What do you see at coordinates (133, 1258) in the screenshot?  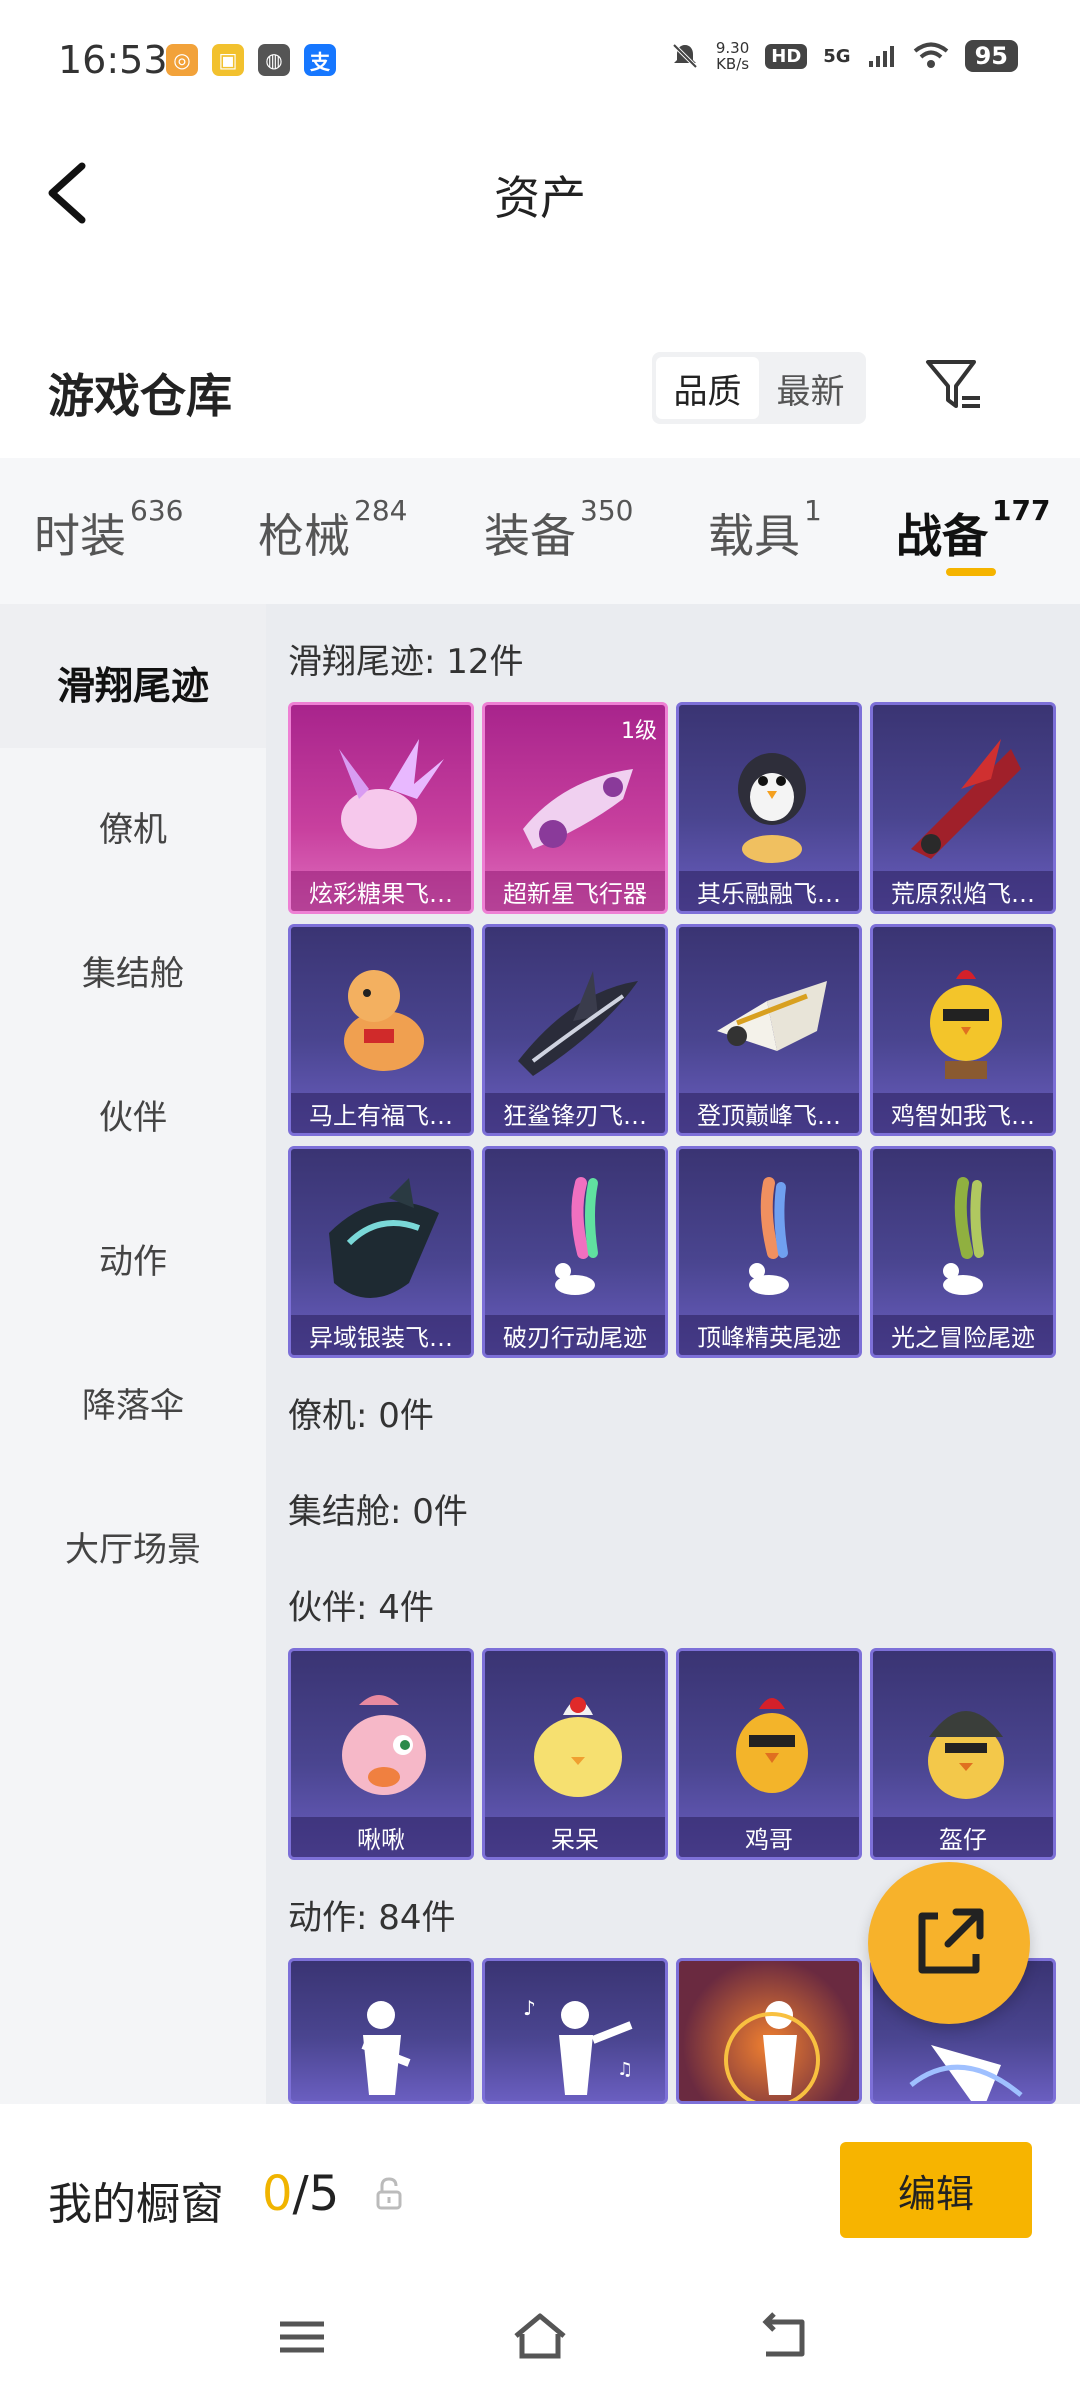 I see `side-item-action: 动作` at bounding box center [133, 1258].